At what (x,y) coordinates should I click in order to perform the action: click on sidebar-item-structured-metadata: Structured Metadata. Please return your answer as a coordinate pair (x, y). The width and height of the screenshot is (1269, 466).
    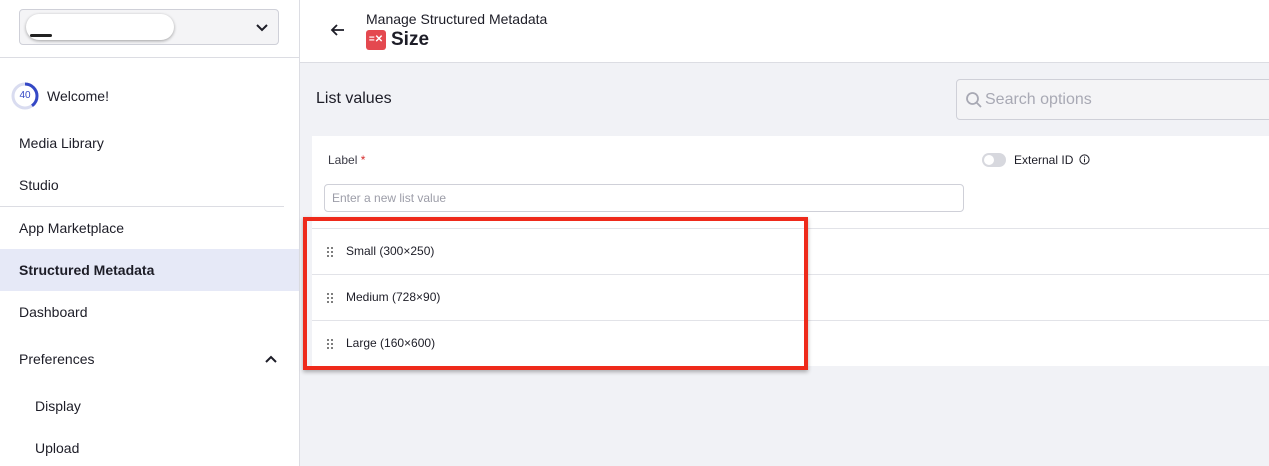
    Looking at the image, I should click on (149, 270).